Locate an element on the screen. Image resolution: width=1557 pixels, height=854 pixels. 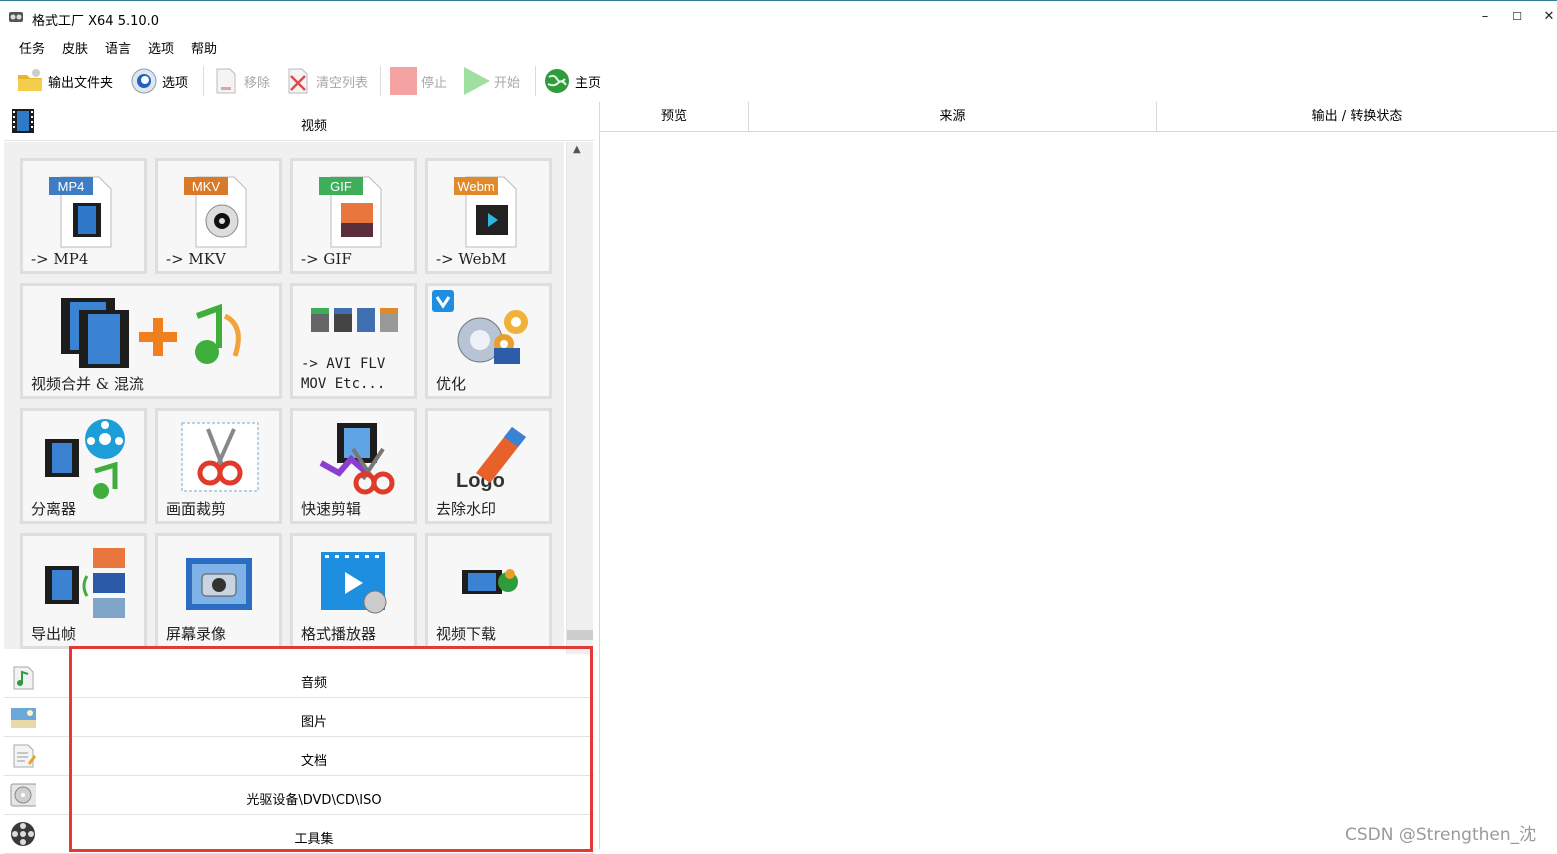
clear-list-icon is located at coordinates (298, 81).